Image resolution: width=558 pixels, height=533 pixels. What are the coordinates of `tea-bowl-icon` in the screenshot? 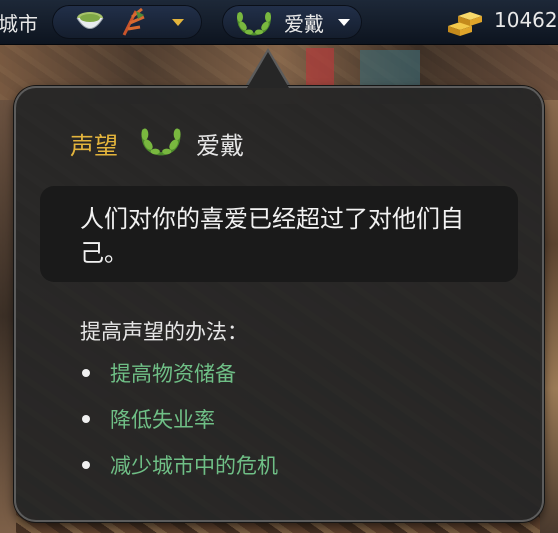 It's located at (90, 20).